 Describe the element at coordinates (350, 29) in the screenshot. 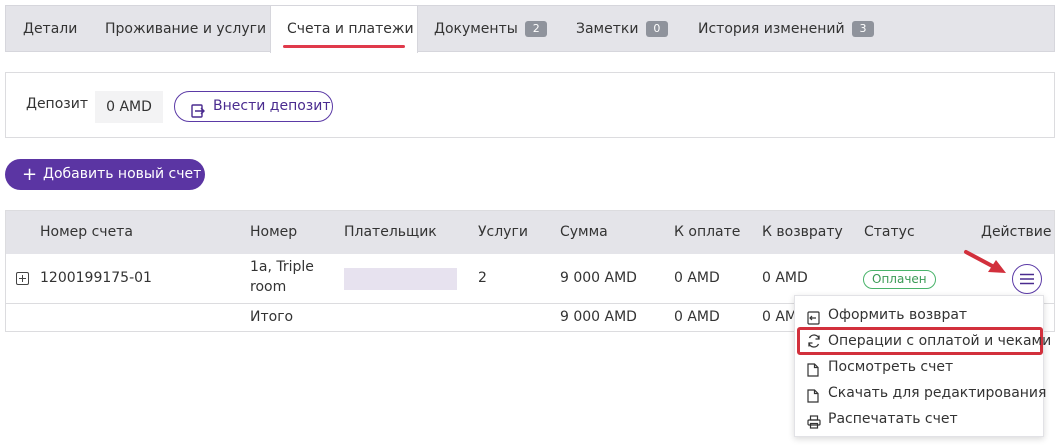

I see `tab-label: Счета и платежи` at that location.